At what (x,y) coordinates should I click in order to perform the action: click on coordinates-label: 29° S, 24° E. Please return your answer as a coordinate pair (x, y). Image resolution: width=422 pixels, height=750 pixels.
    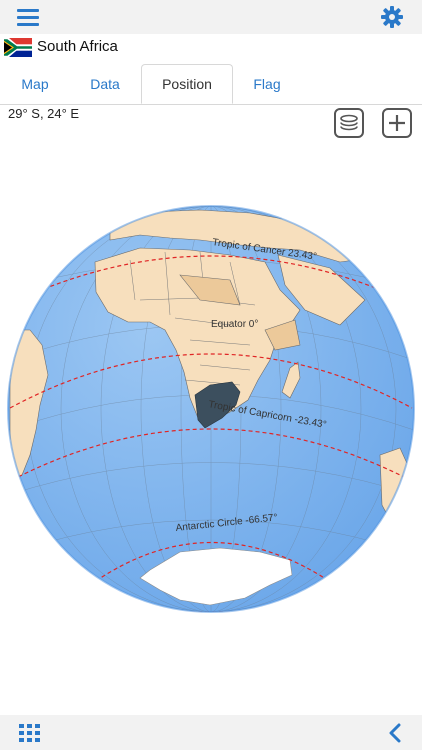
    Looking at the image, I should click on (44, 113).